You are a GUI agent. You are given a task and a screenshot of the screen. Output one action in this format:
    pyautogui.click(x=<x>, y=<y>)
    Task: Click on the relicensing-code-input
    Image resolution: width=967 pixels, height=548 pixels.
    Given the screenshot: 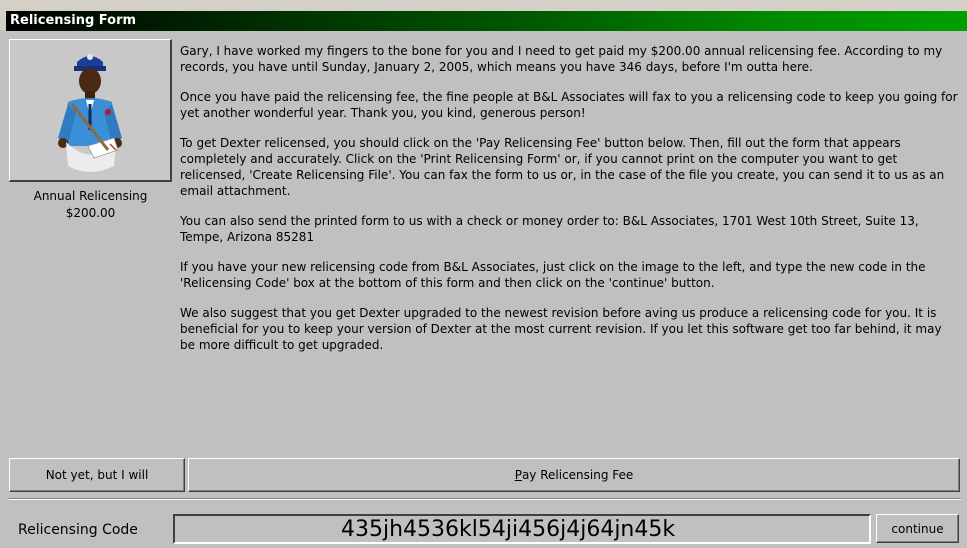 What is the action you would take?
    pyautogui.click(x=522, y=529)
    